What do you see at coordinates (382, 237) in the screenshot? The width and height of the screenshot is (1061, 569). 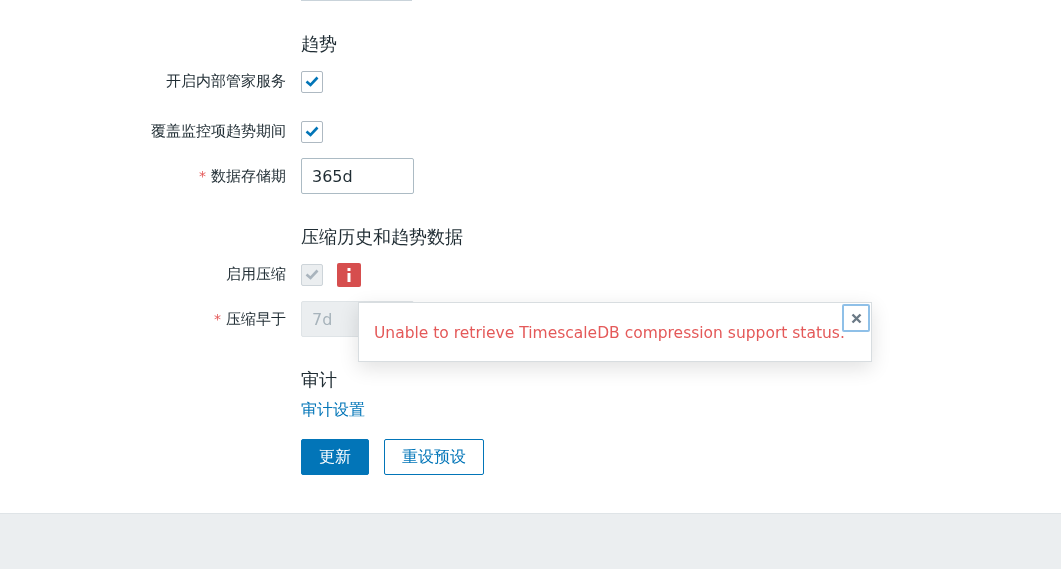 I see `section-heading: 压缩历史和趋势数据` at bounding box center [382, 237].